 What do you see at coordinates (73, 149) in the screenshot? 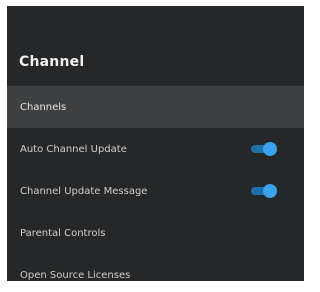
I see `menu-item-label: Auto Channel Update` at bounding box center [73, 149].